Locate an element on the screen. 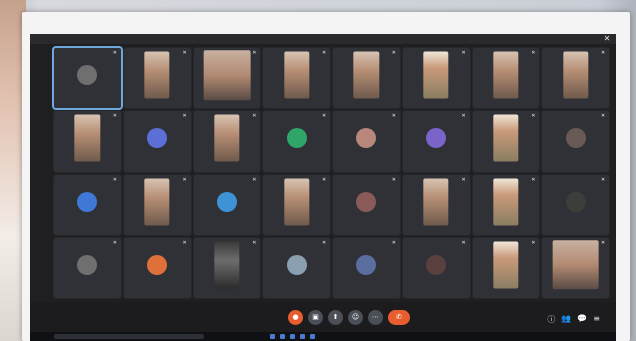 The height and width of the screenshot is (341, 636). more-options-button: ⋯ is located at coordinates (375, 317).